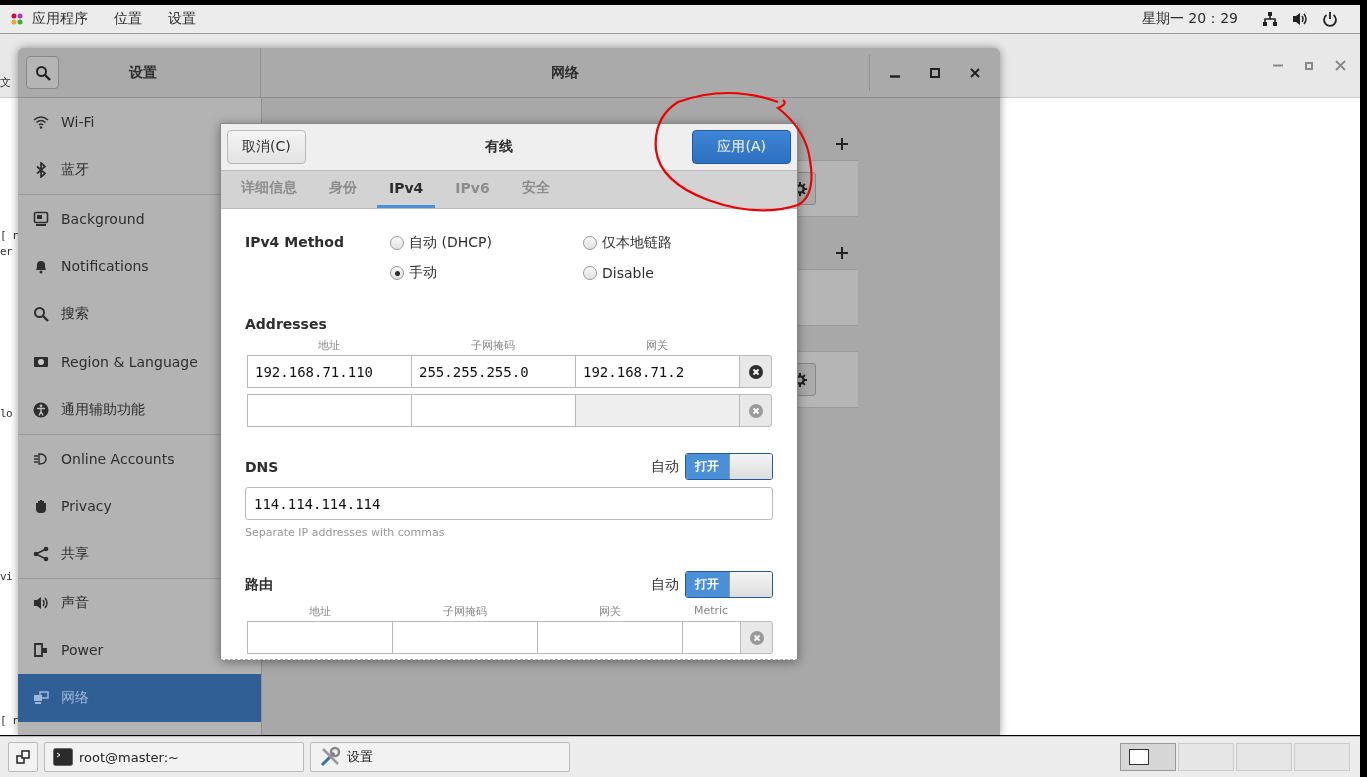  Describe the element at coordinates (5, 82) in the screenshot. I see `terminal-text: 文` at that location.